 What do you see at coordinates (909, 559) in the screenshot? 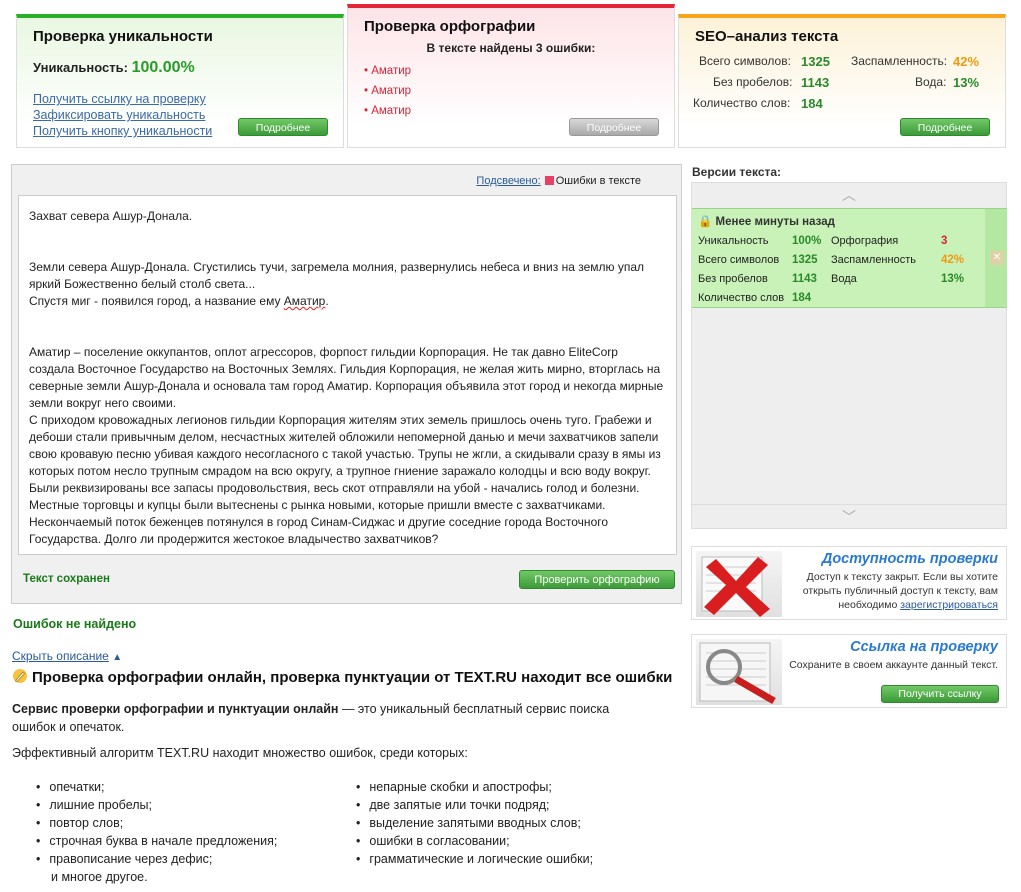
I see `access-promo-title: Доступность проверки` at bounding box center [909, 559].